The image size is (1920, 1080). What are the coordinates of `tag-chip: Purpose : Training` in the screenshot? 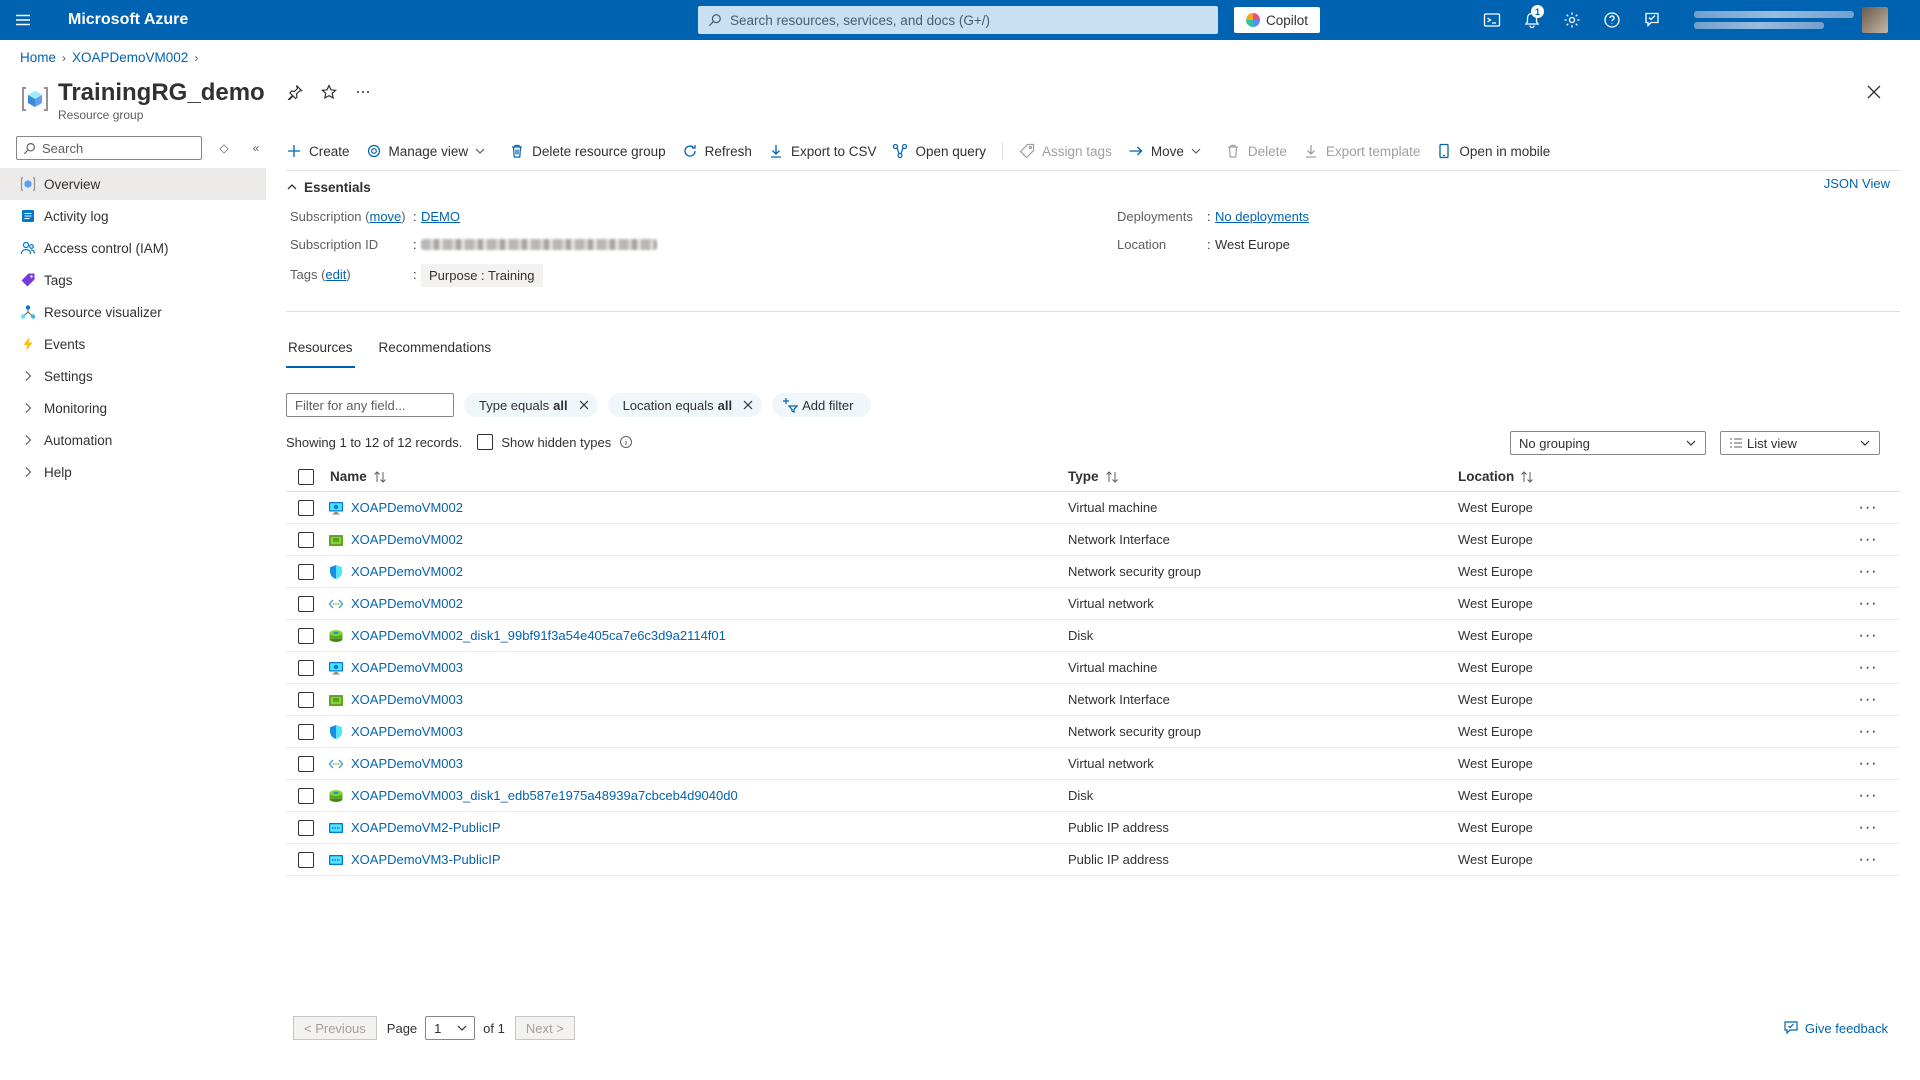 It's located at (482, 275).